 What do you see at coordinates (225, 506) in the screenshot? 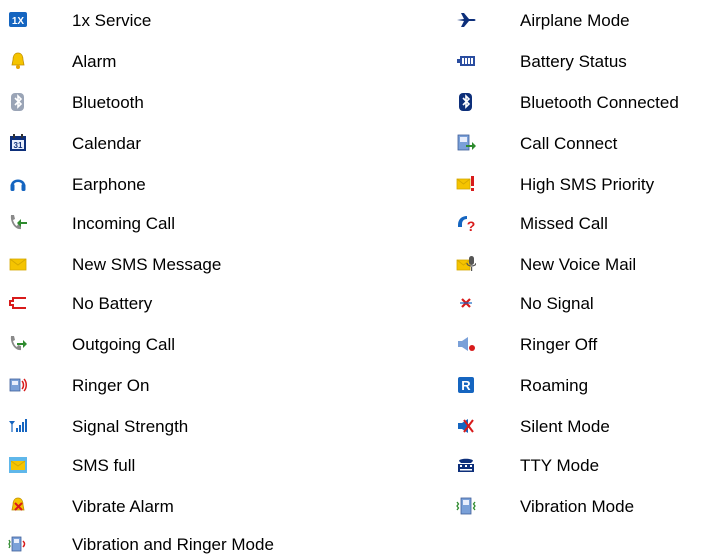
I see `legend-item: Vibrate Alarm` at bounding box center [225, 506].